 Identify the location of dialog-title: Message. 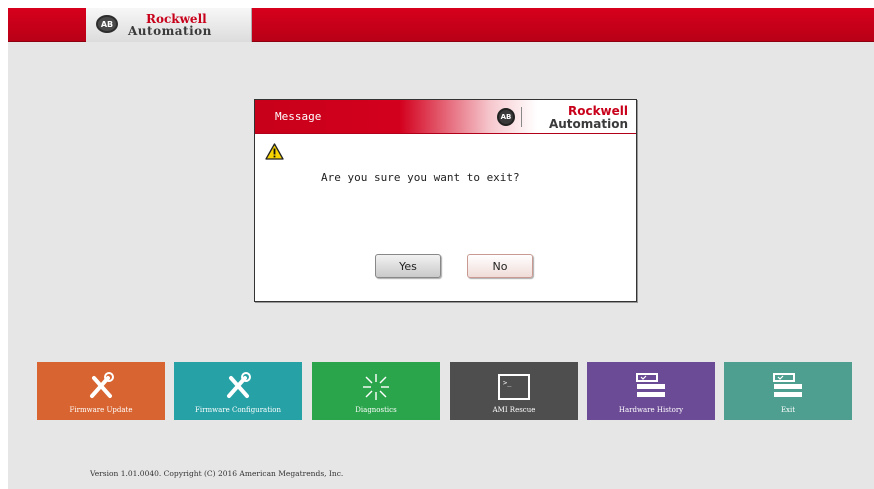
(298, 116).